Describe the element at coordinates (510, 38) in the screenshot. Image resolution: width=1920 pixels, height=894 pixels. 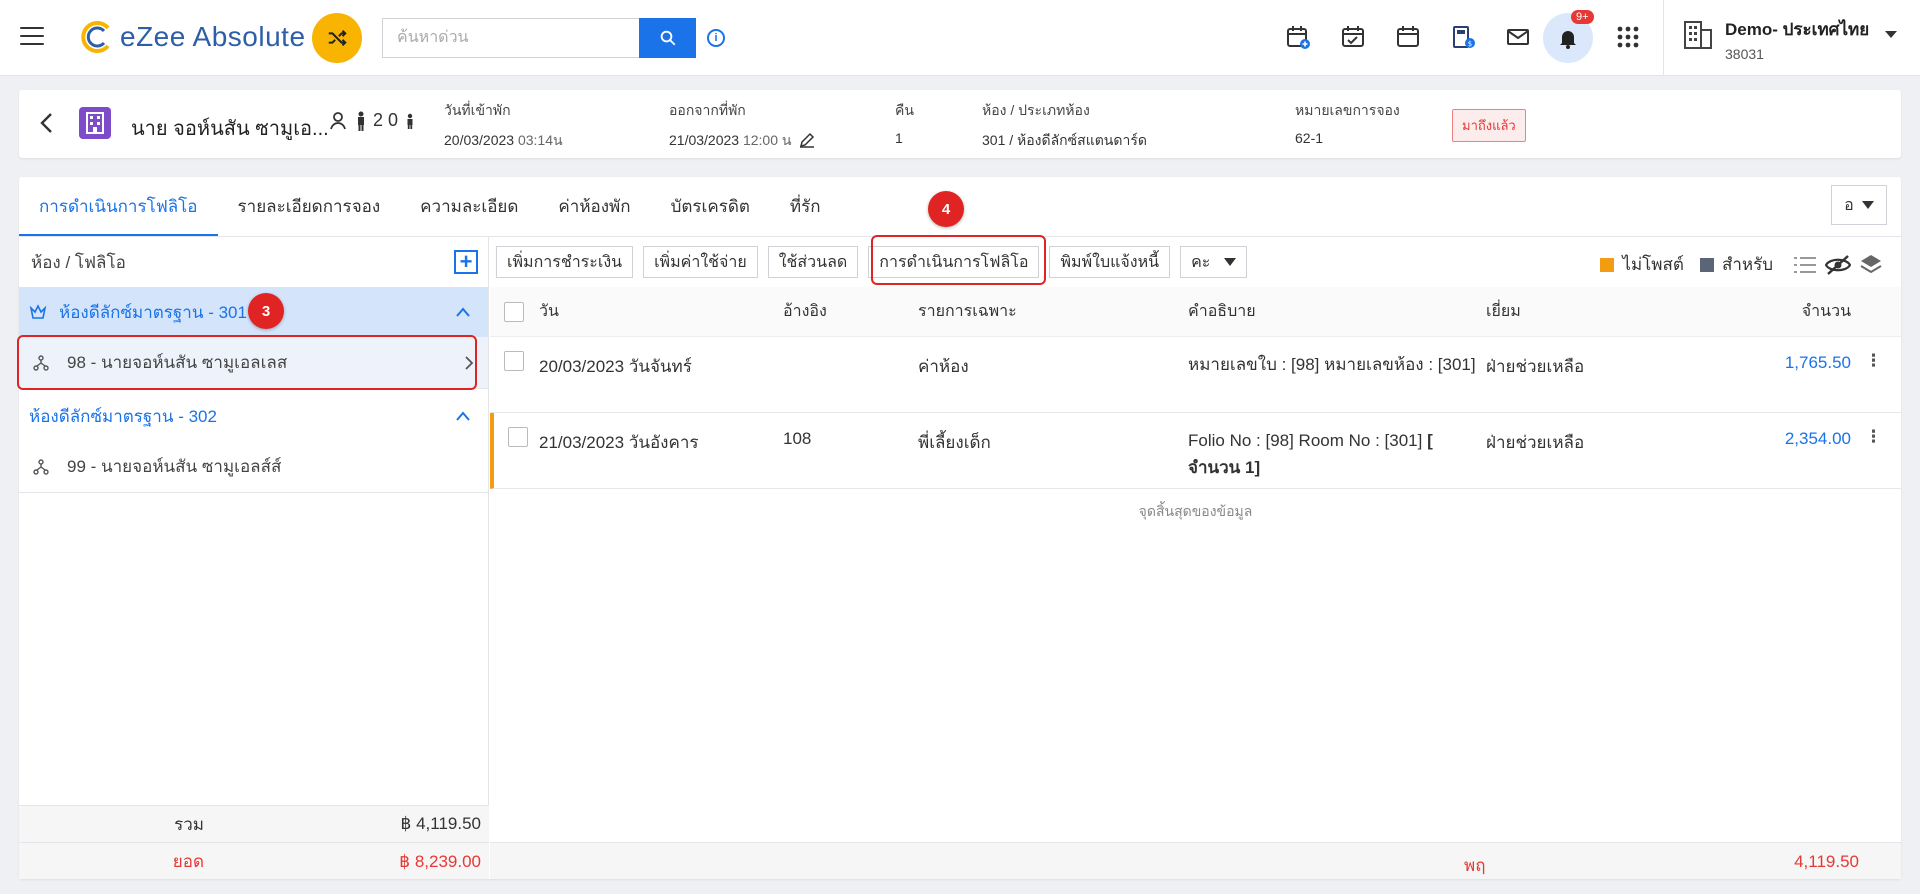
I see `search-input` at that location.